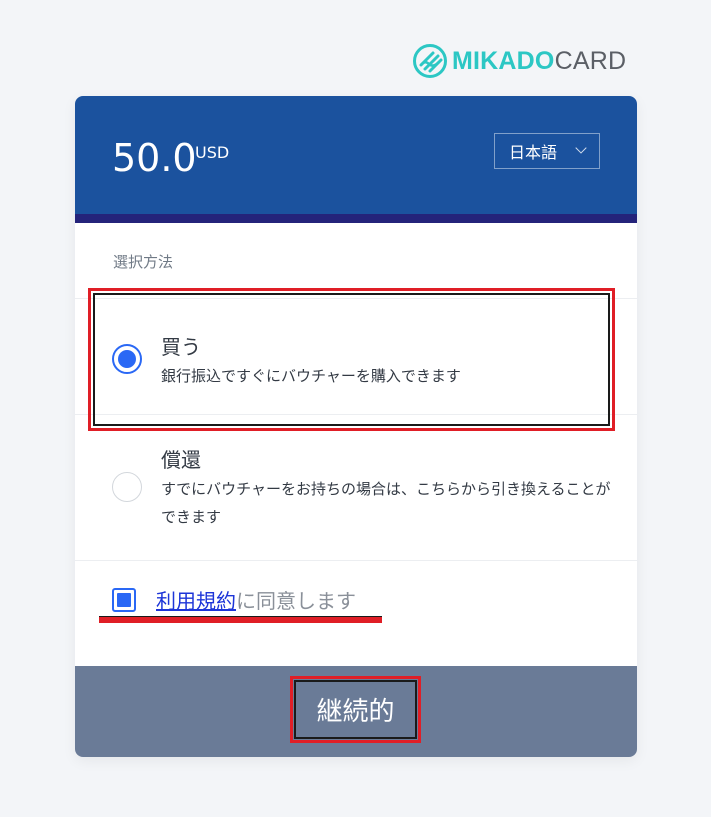 This screenshot has width=711, height=817. What do you see at coordinates (196, 599) in the screenshot?
I see `terms-link: 利用規約` at bounding box center [196, 599].